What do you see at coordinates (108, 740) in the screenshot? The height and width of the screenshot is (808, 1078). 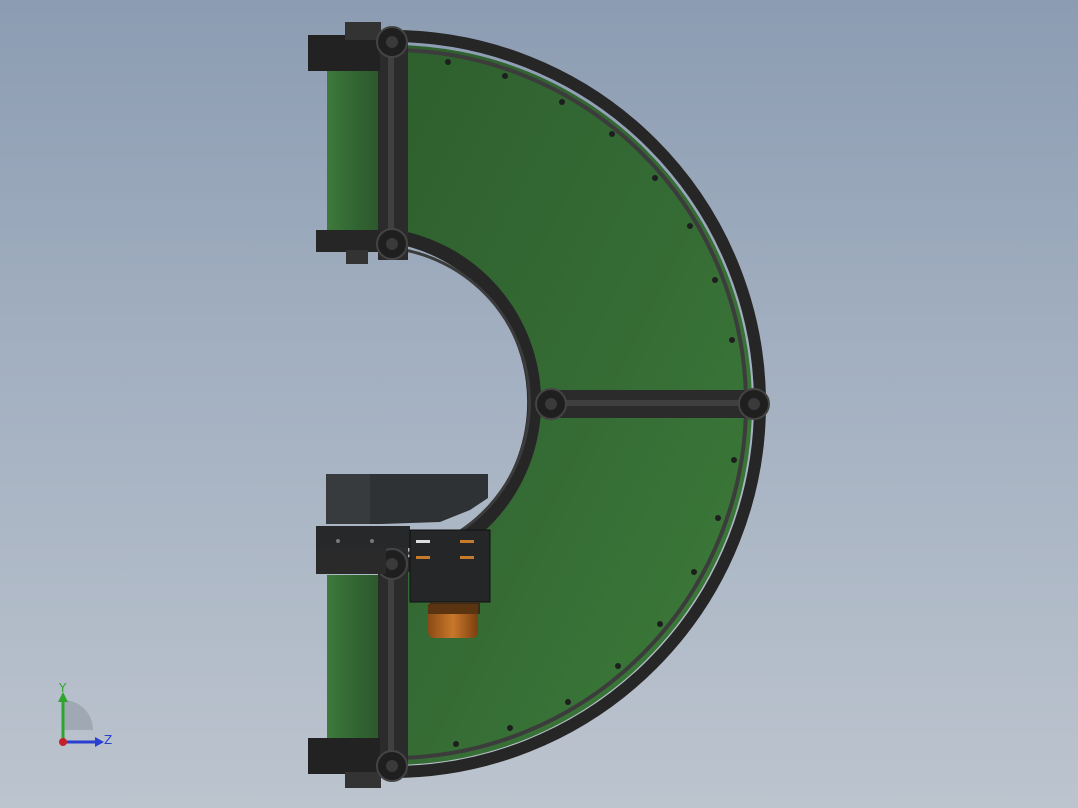 I see `z-axis-label: Z` at bounding box center [108, 740].